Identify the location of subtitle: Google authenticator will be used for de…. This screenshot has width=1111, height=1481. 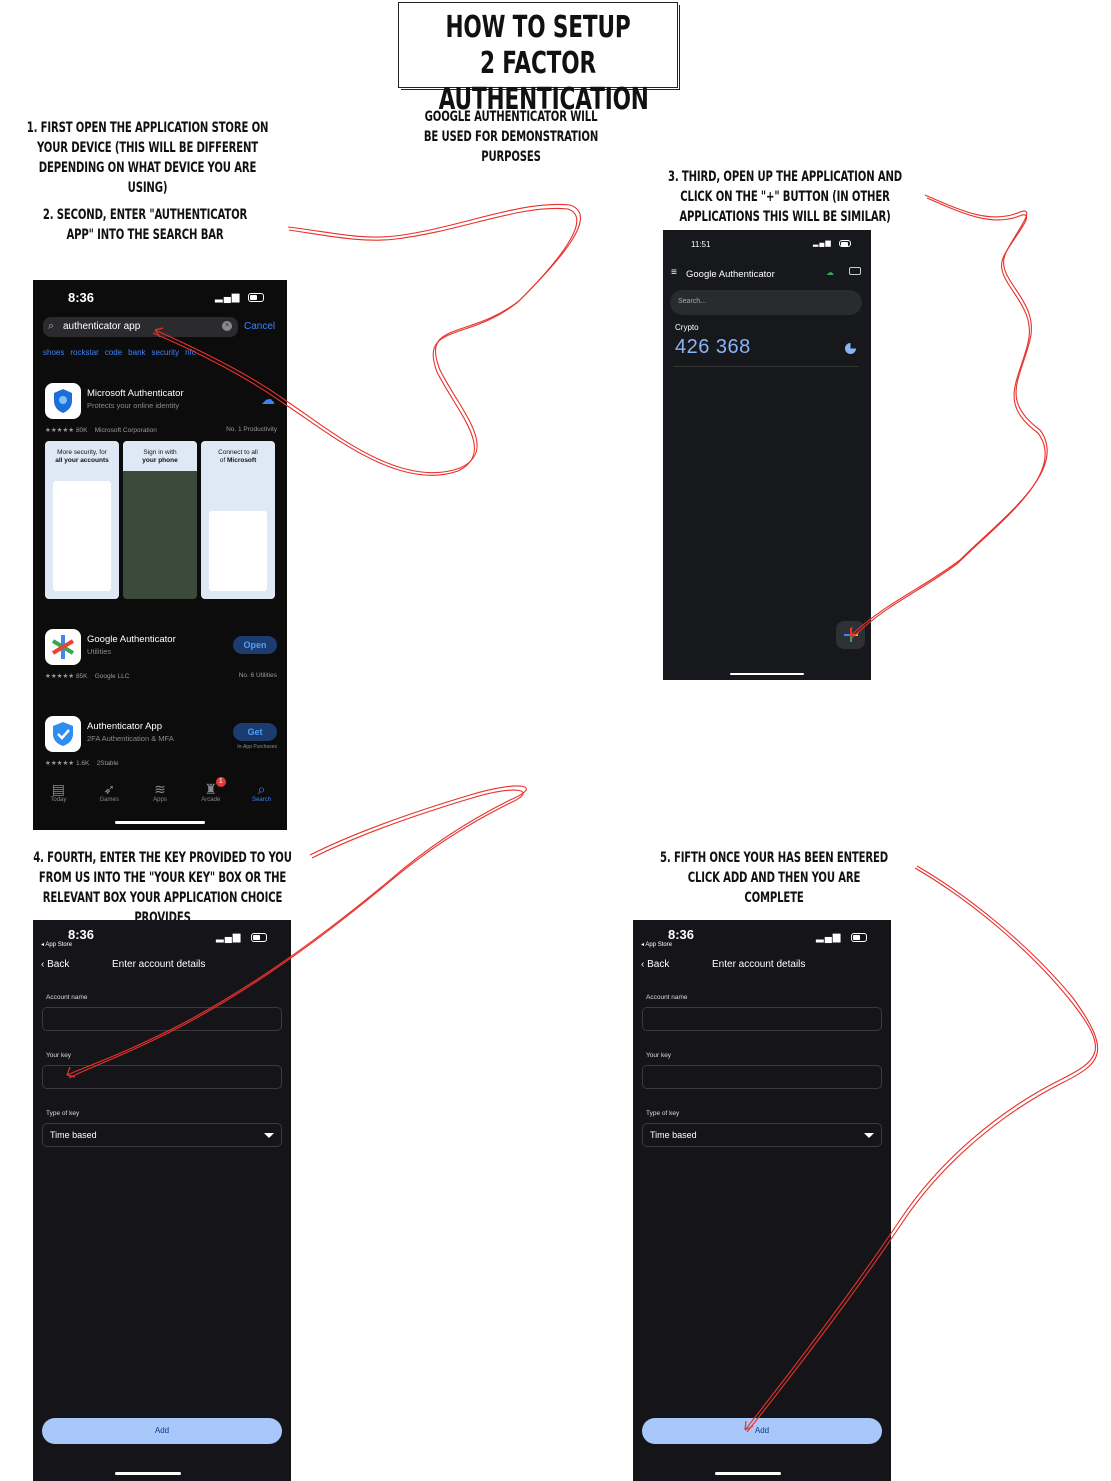
(511, 137).